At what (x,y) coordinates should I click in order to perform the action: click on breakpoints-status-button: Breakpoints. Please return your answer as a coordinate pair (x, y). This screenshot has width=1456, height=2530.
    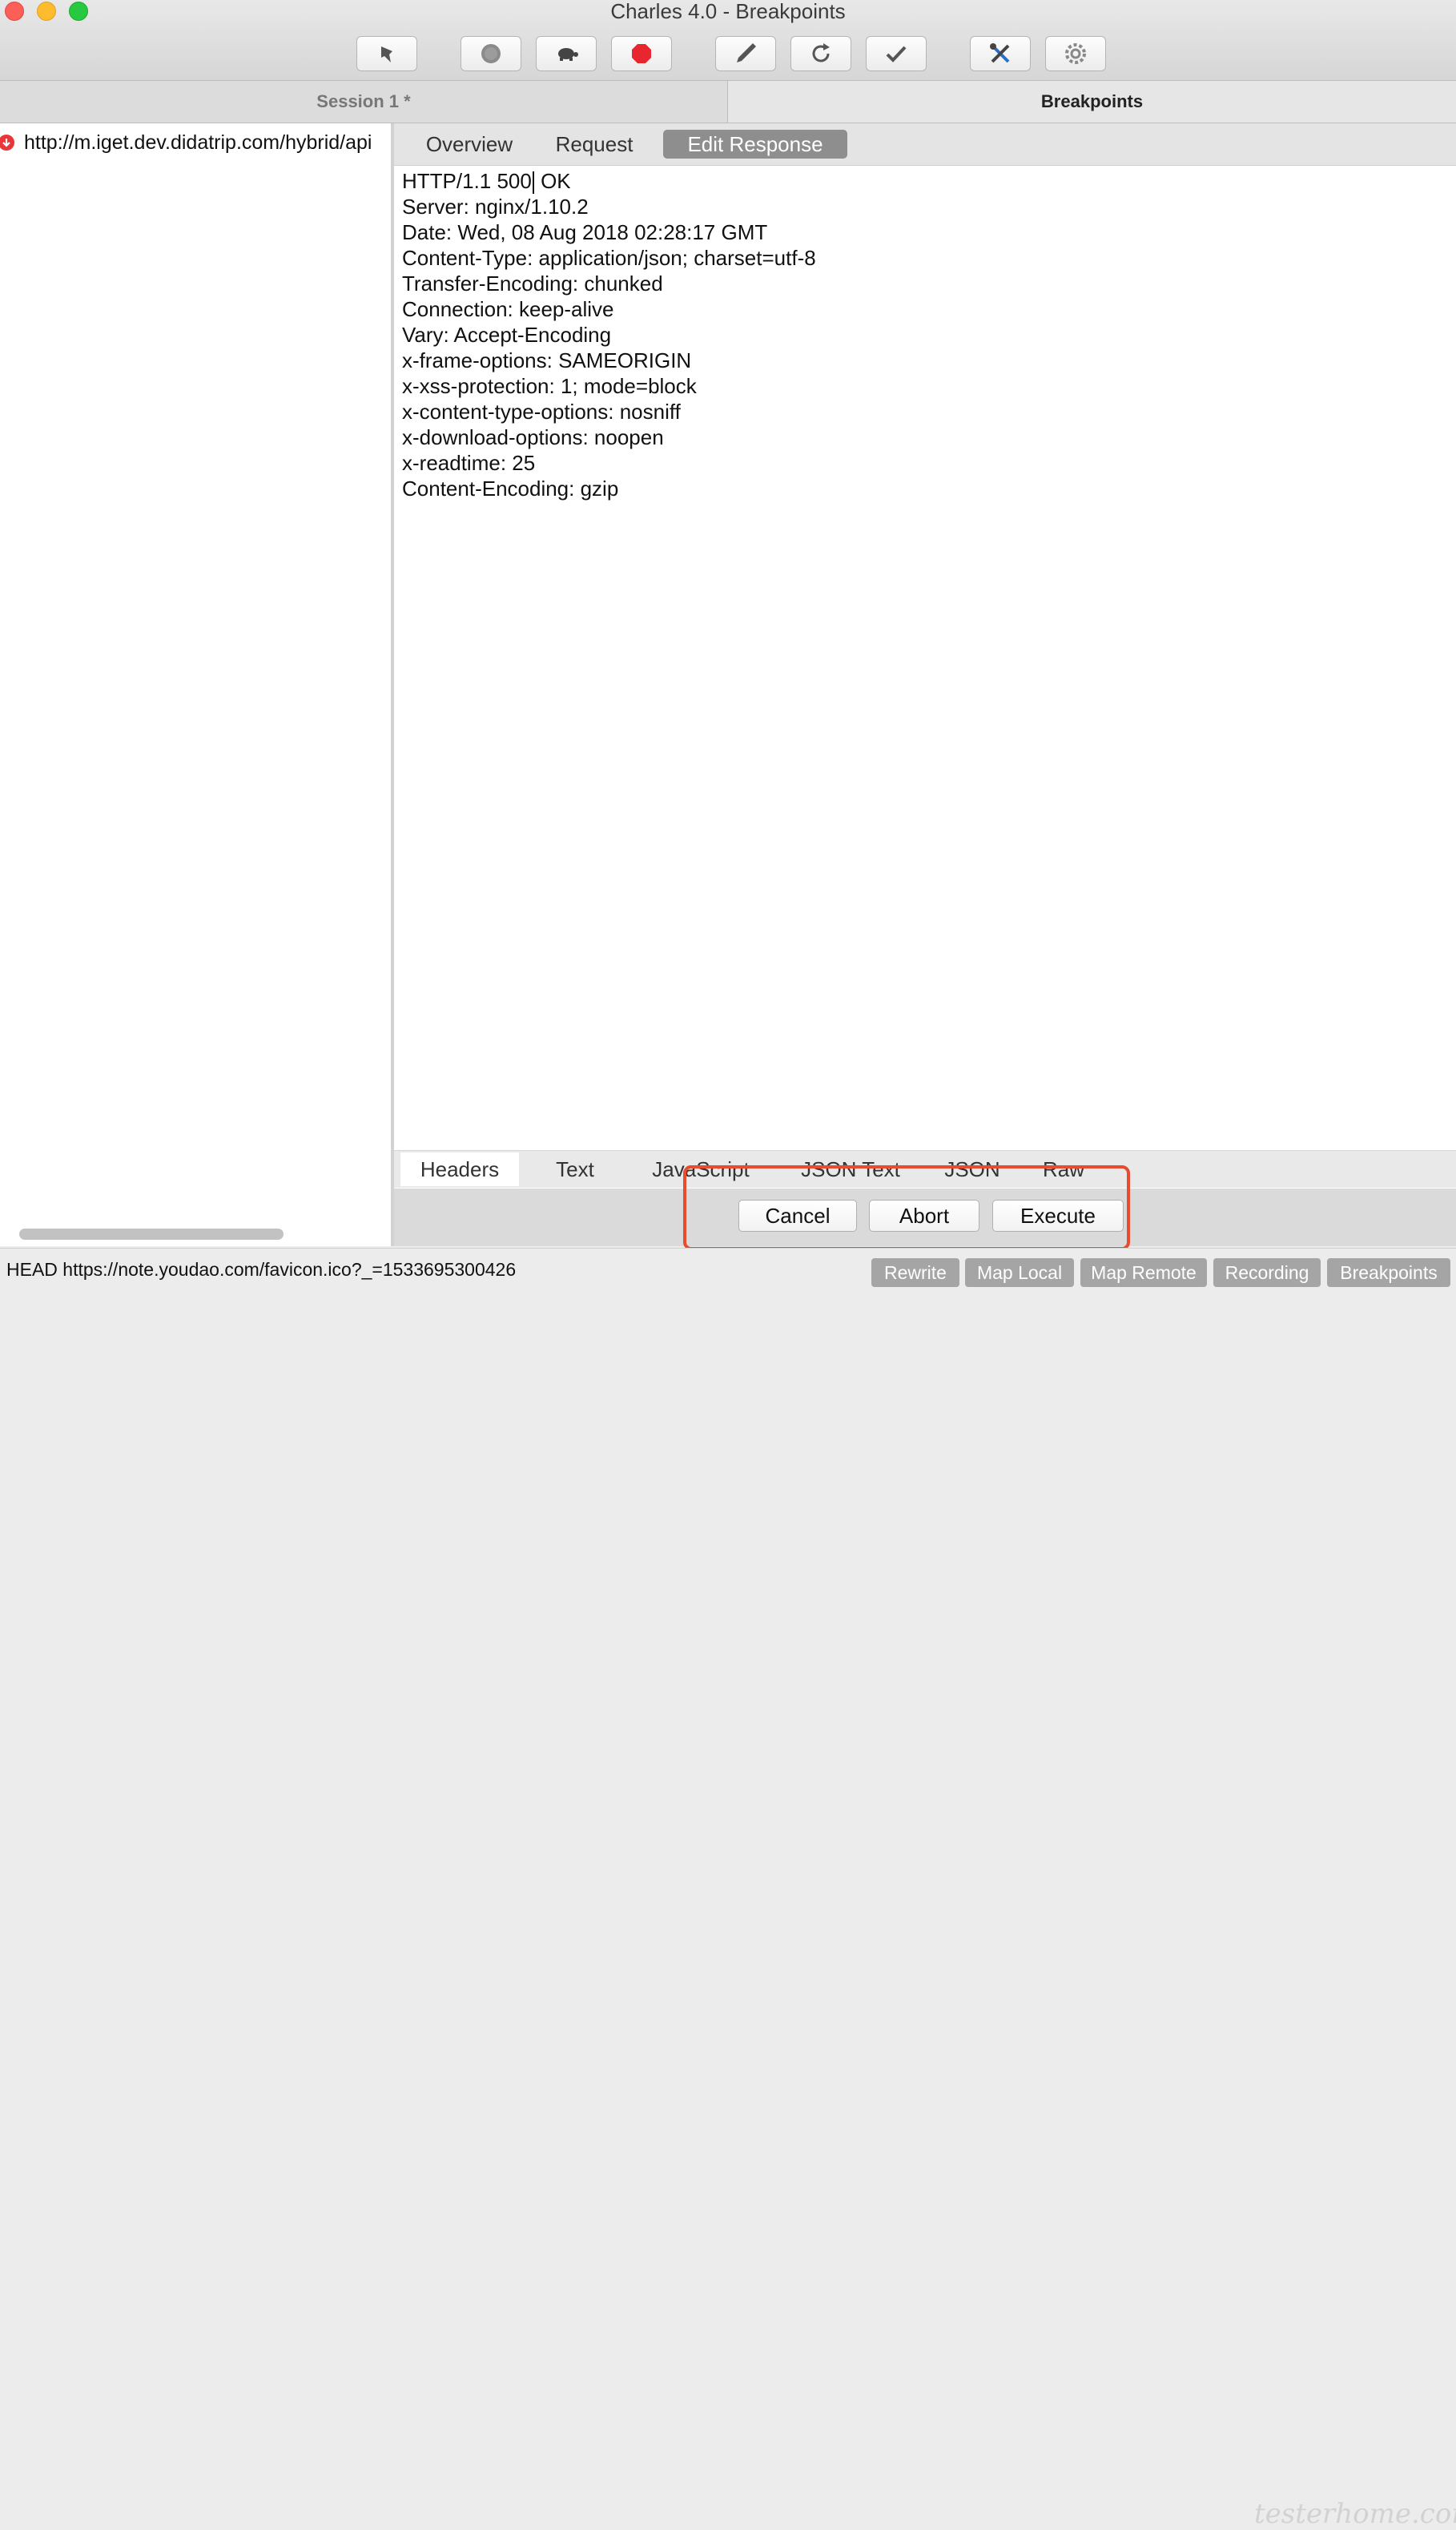
    Looking at the image, I should click on (1388, 1272).